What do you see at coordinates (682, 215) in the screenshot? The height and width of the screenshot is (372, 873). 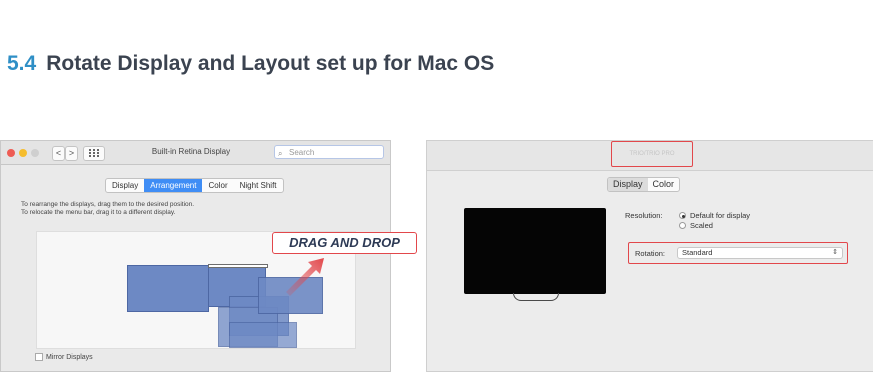 I see `resolution-default-radio` at bounding box center [682, 215].